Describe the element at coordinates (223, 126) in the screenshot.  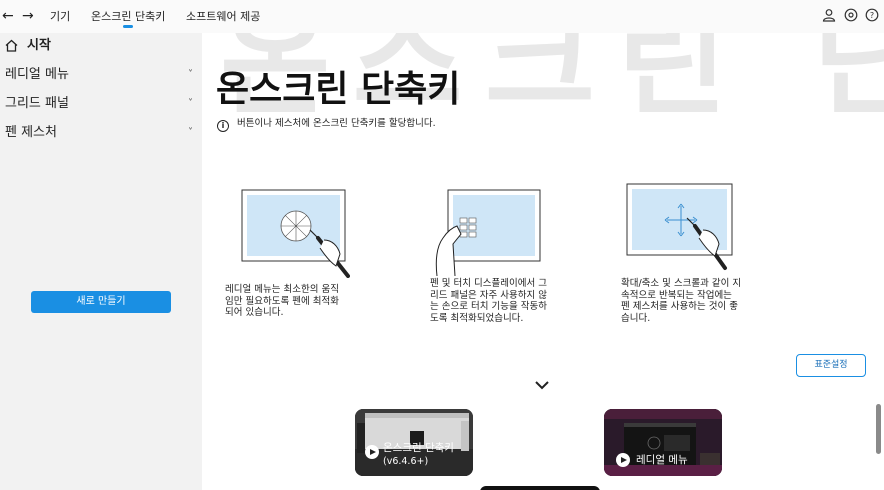
I see `info-icon: i` at that location.